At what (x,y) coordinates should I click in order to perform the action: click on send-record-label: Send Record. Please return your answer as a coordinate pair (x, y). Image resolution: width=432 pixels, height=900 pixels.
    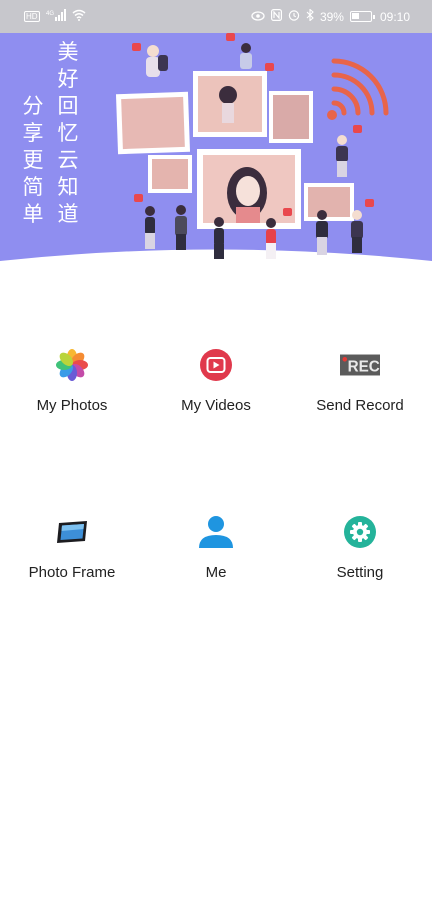
    Looking at the image, I should click on (360, 405).